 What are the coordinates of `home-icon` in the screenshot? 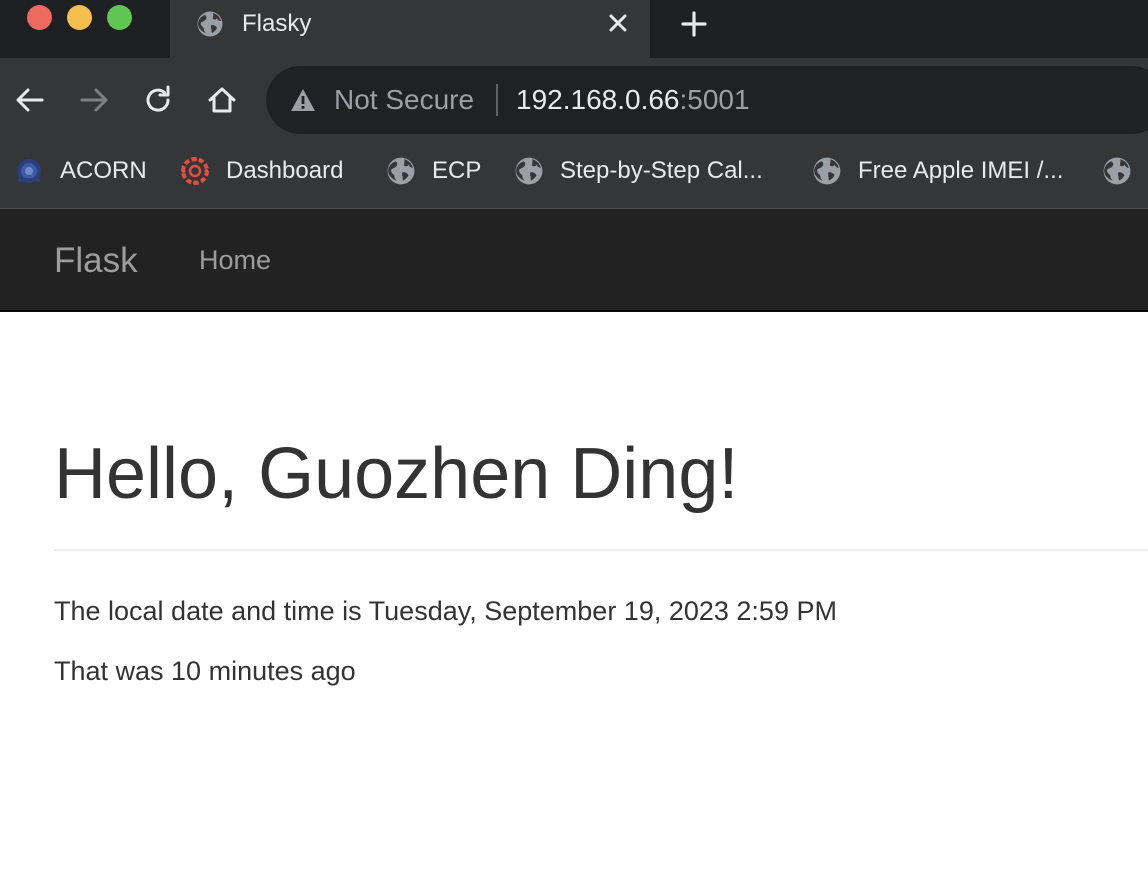 It's located at (222, 100).